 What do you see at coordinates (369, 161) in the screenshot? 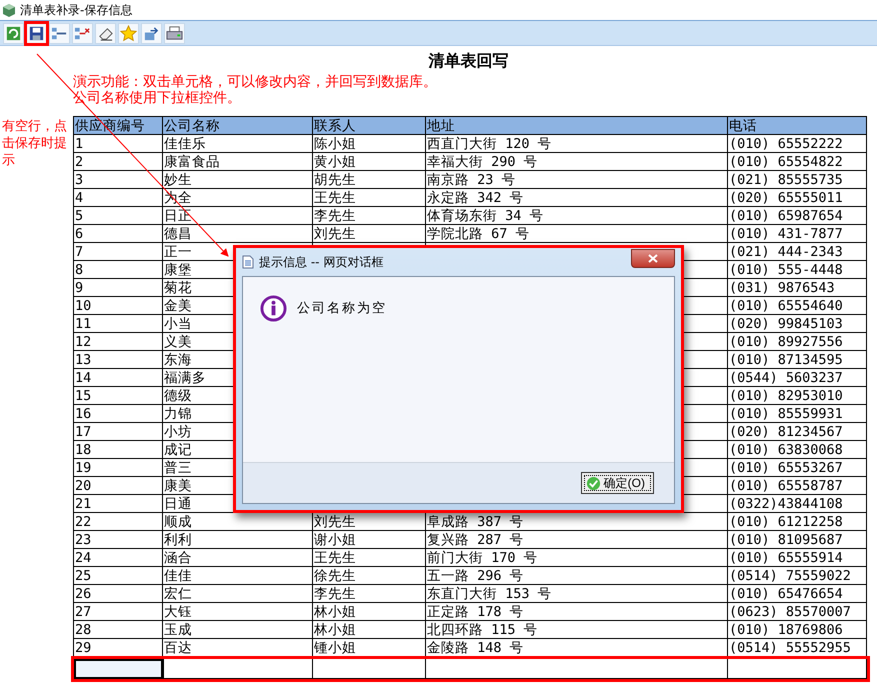
I see `table-cell: 黄小姐` at bounding box center [369, 161].